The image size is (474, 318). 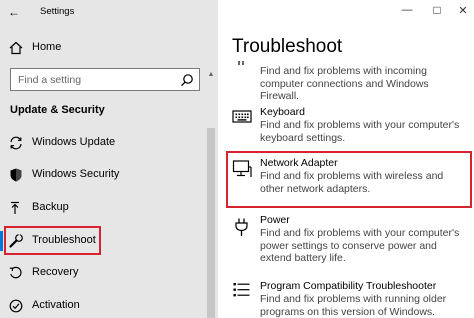 I want to click on nav-item-activation: Activation, so click(x=103, y=304).